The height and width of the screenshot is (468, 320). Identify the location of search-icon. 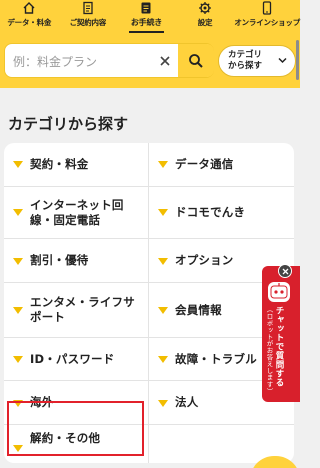
(196, 60).